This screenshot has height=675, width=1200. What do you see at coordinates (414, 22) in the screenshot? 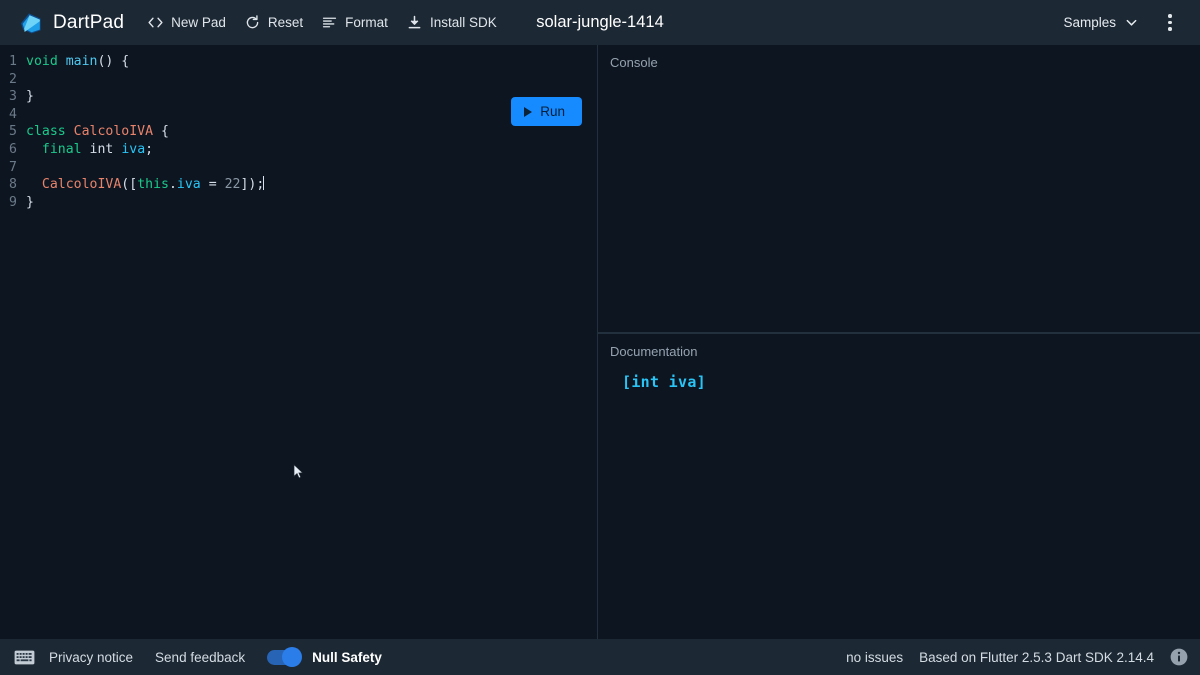
I see `download-icon` at bounding box center [414, 22].